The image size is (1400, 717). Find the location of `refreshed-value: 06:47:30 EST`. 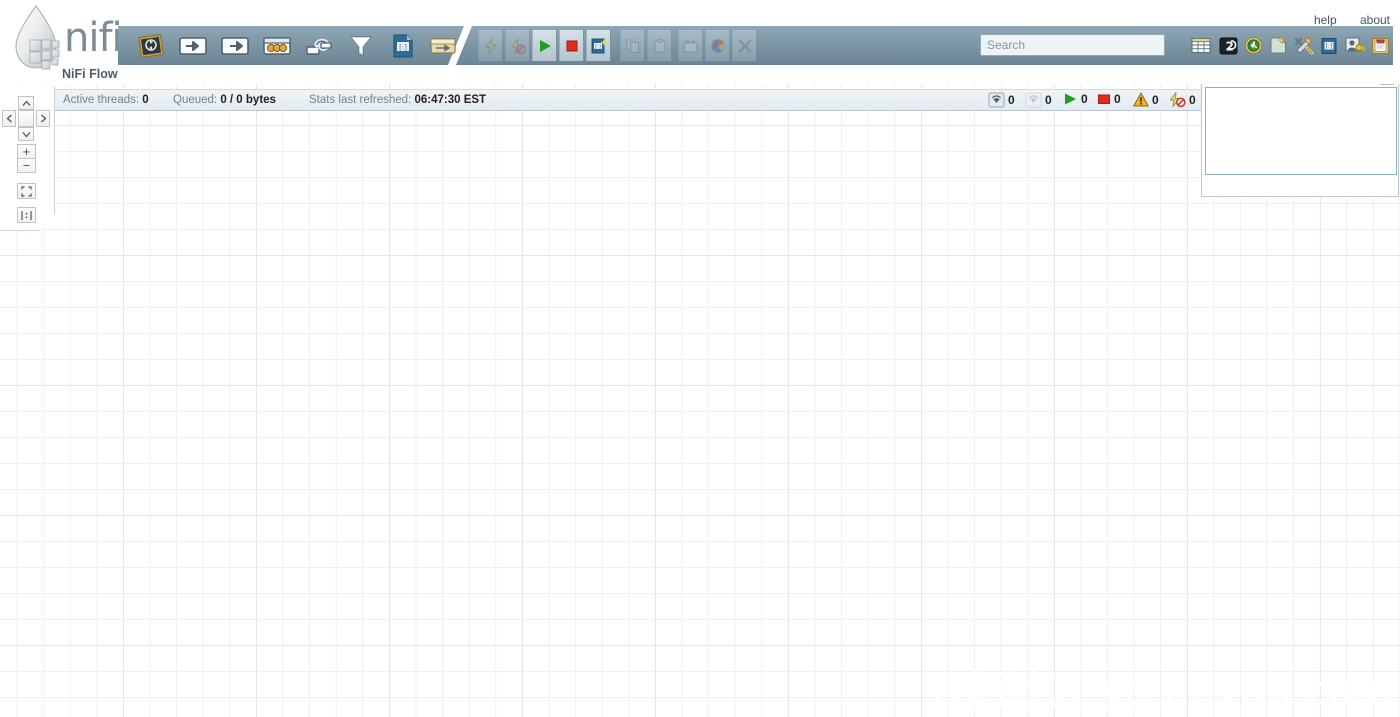

refreshed-value: 06:47:30 EST is located at coordinates (450, 100).